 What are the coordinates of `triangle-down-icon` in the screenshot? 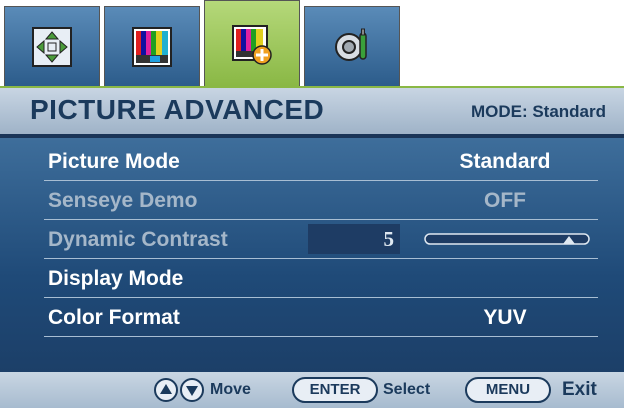 It's located at (192, 391).